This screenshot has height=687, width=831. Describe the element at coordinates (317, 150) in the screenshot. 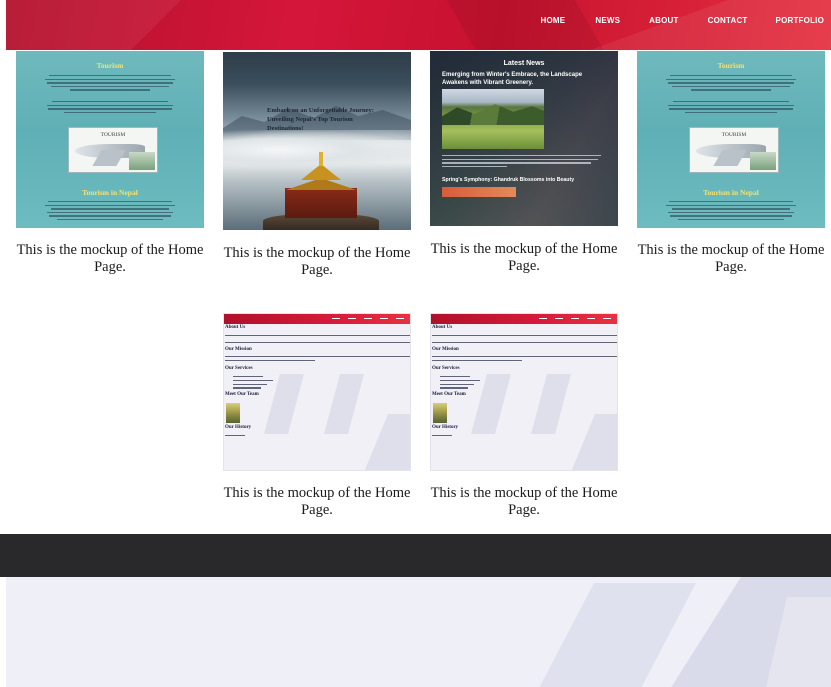

I see `cloud-layer` at that location.